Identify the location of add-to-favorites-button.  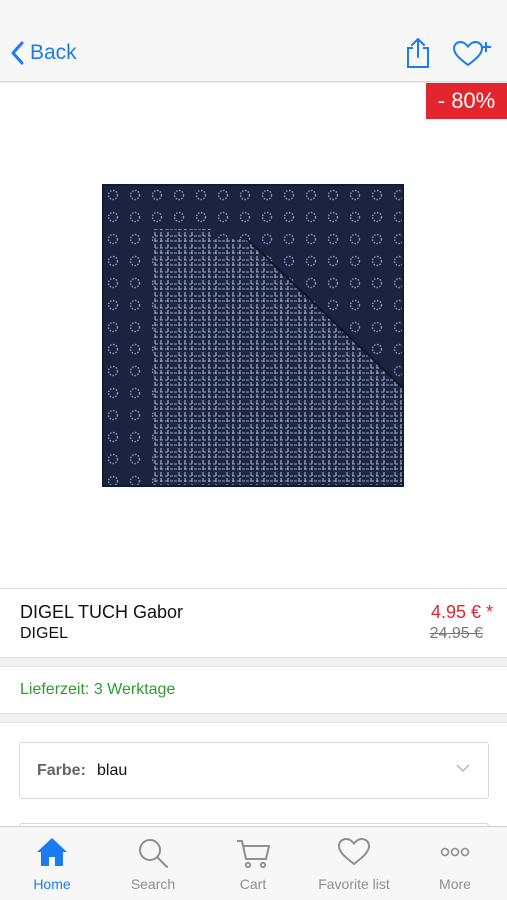
(472, 54).